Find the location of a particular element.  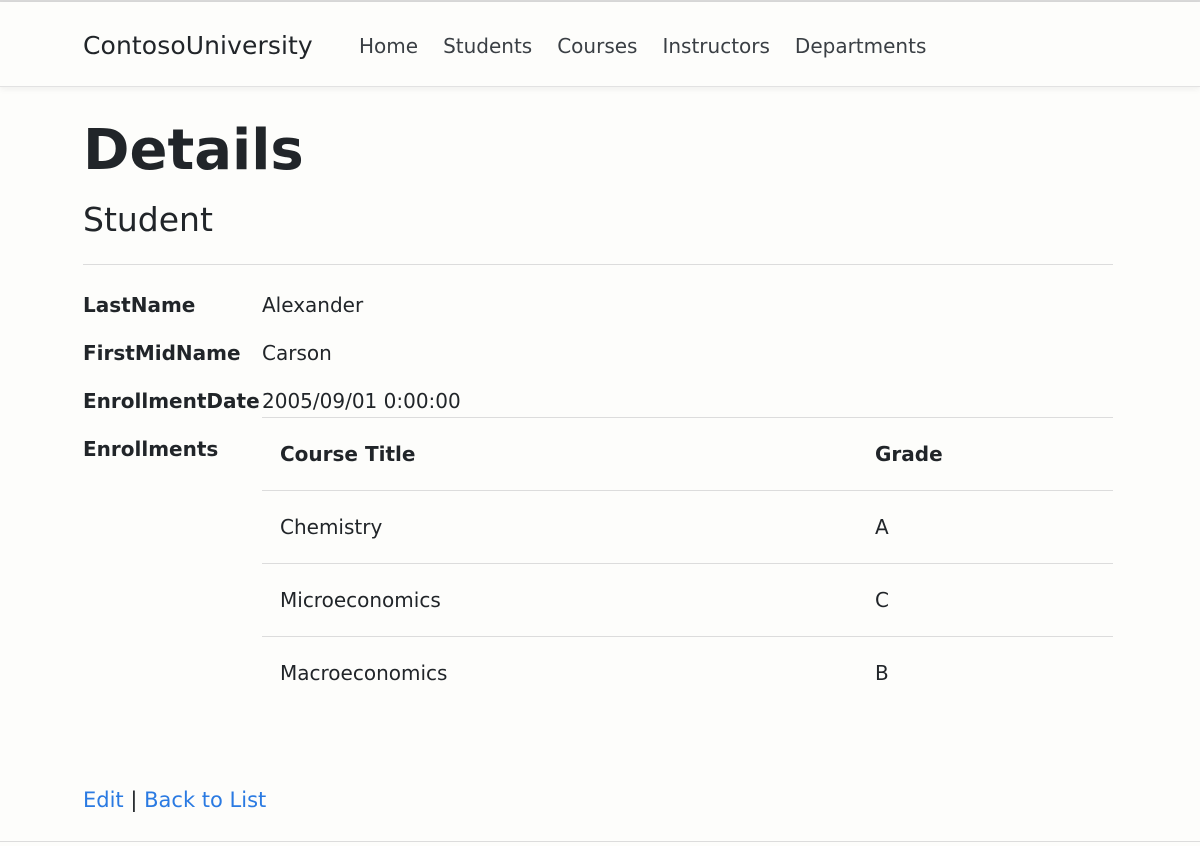

enrollmentdate-value: 2005/09/01 0:00:00 is located at coordinates (361, 401).